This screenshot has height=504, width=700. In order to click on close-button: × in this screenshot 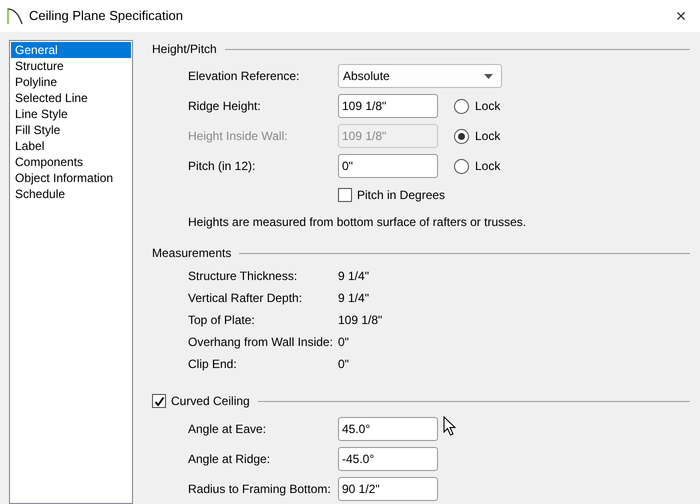, I will do `click(681, 16)`.